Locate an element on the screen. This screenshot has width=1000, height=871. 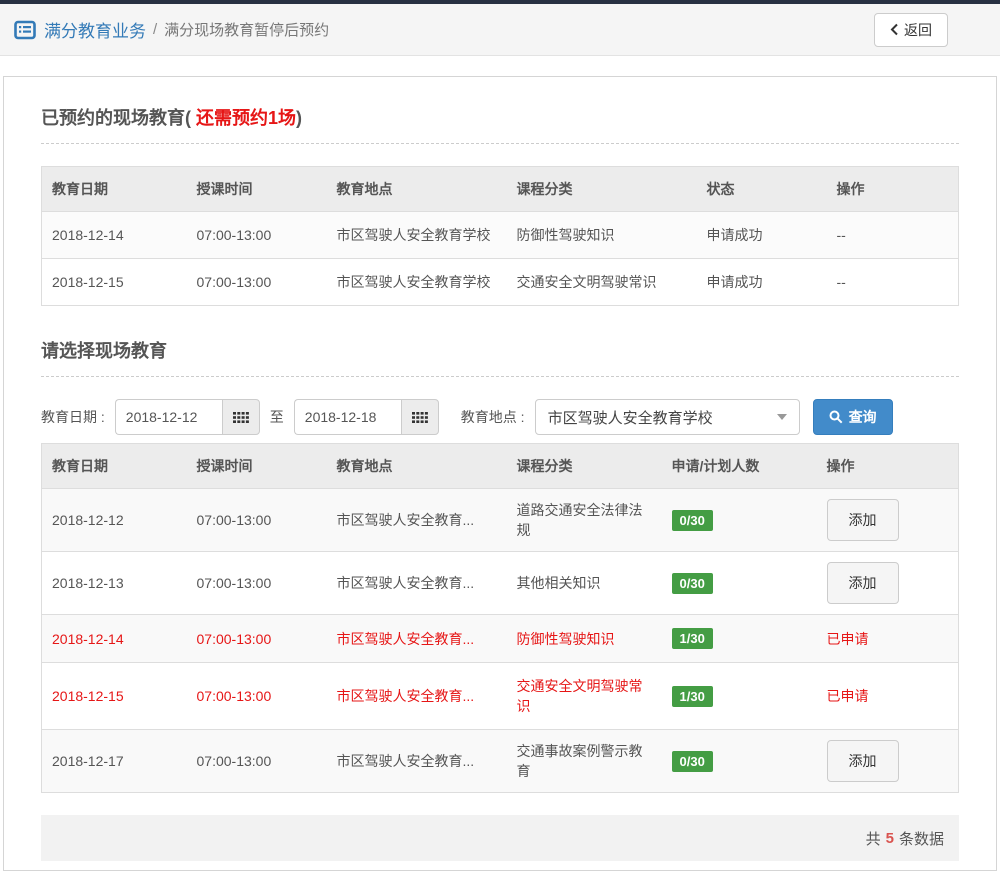
total-suffix: 条数据 is located at coordinates (921, 839).